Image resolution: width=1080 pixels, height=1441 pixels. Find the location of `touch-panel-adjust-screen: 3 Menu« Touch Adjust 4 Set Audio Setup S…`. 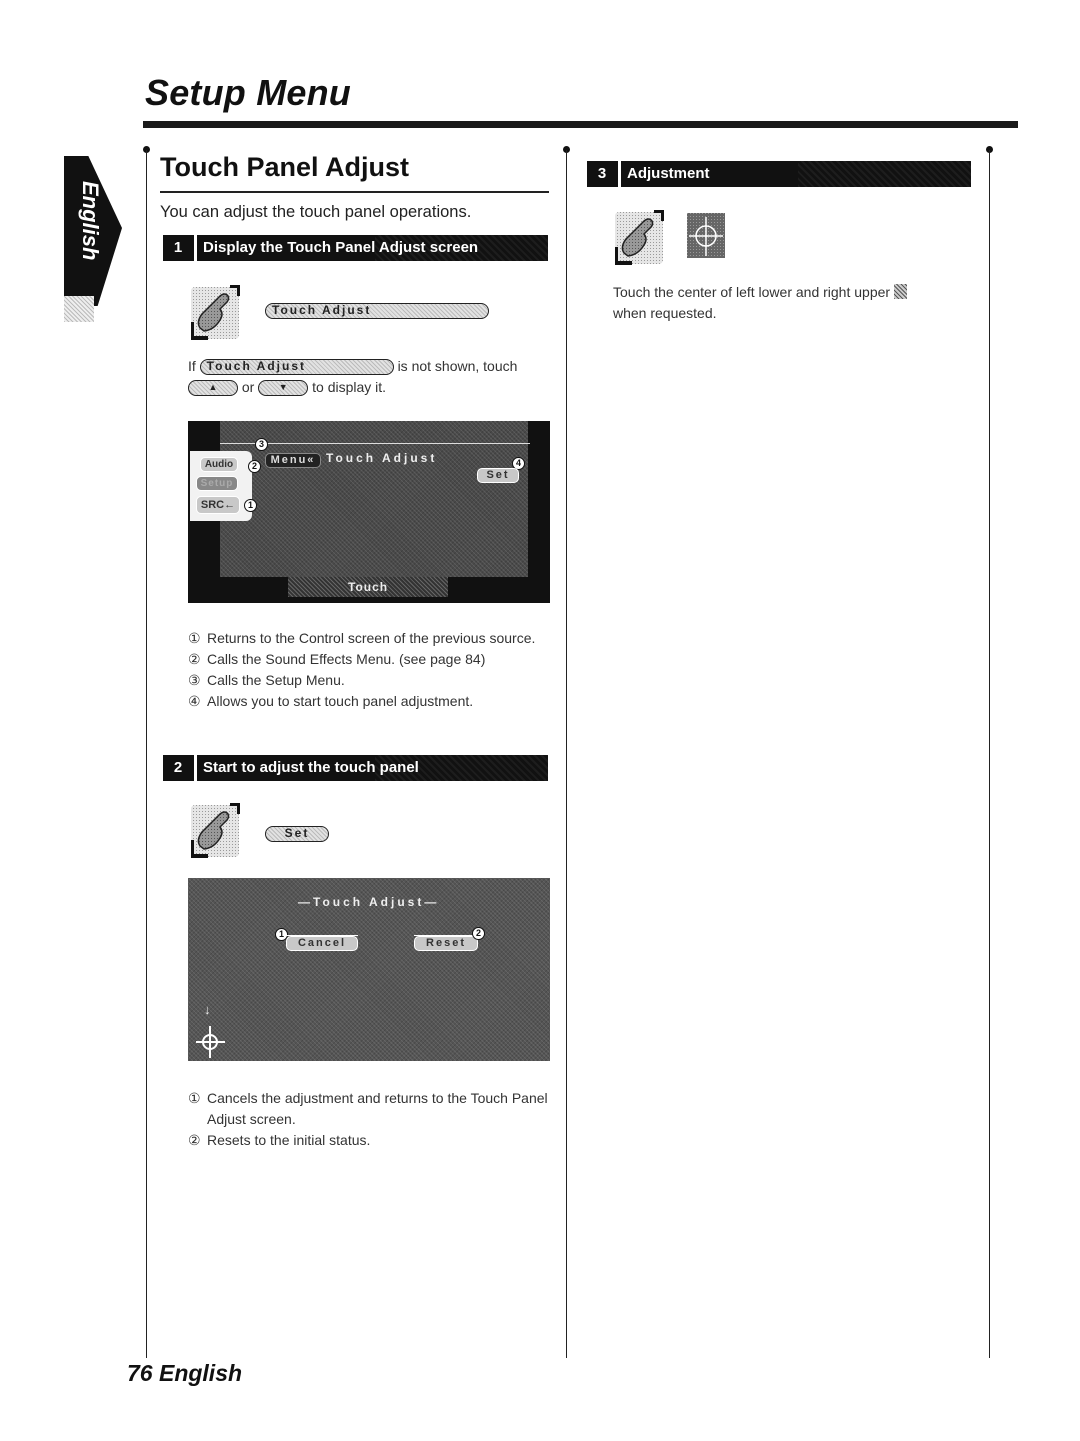

touch-panel-adjust-screen: 3 Menu« Touch Adjust 4 Set Audio Setup S… is located at coordinates (369, 512).